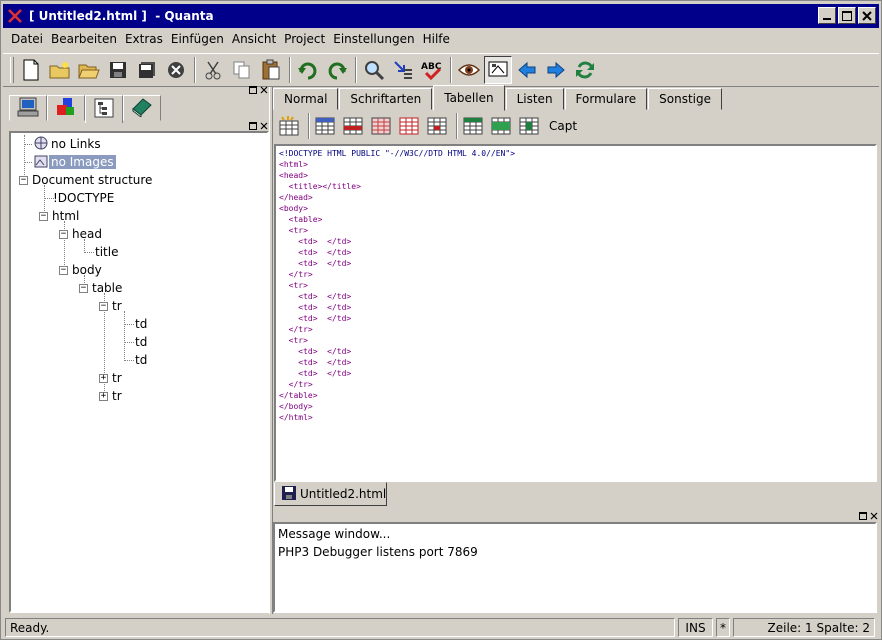  Describe the element at coordinates (242, 70) in the screenshot. I see `copy-icon` at that location.